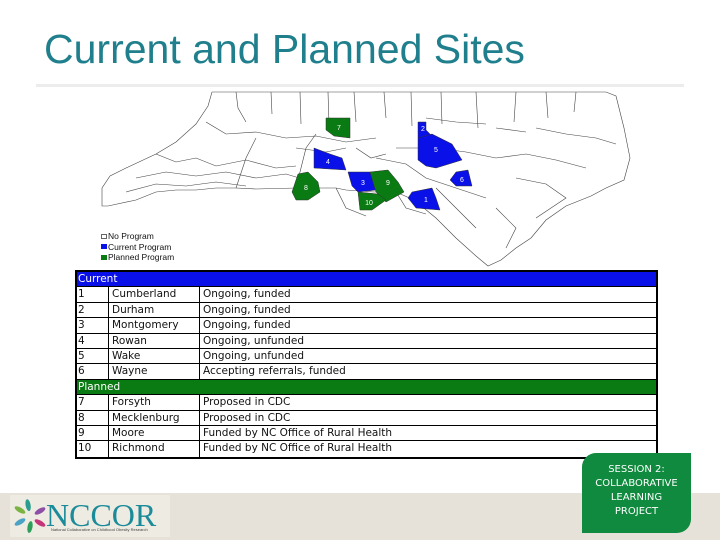  Describe the element at coordinates (388, 183) in the screenshot. I see `map-marker-9: 9` at that location.